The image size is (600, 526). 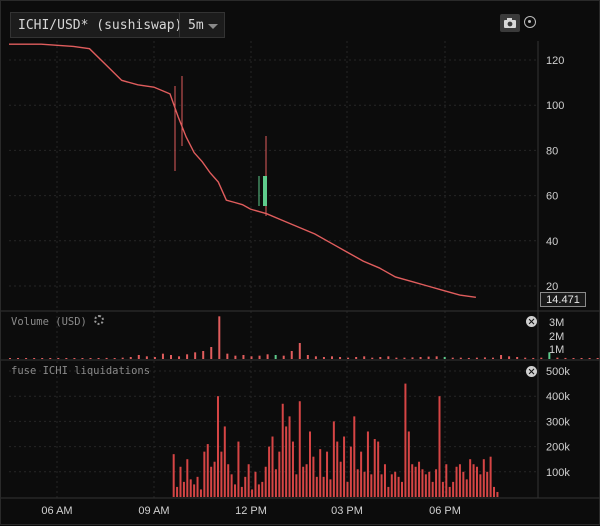 I want to click on price-axis: 12010080604020, so click(x=555, y=174).